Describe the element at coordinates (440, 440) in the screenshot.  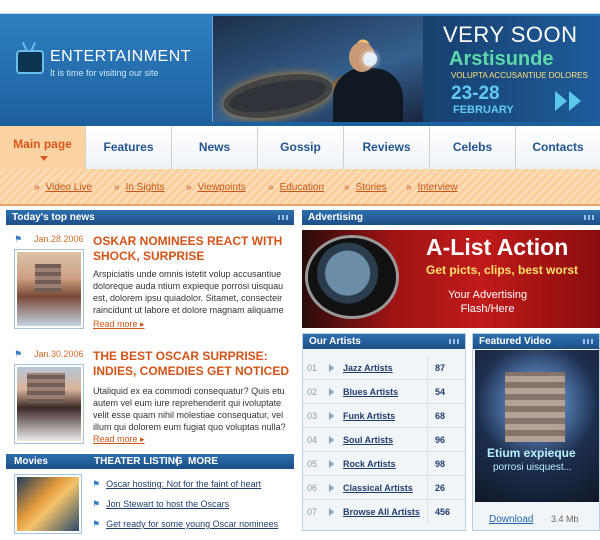
I see `artist-count: 96` at that location.